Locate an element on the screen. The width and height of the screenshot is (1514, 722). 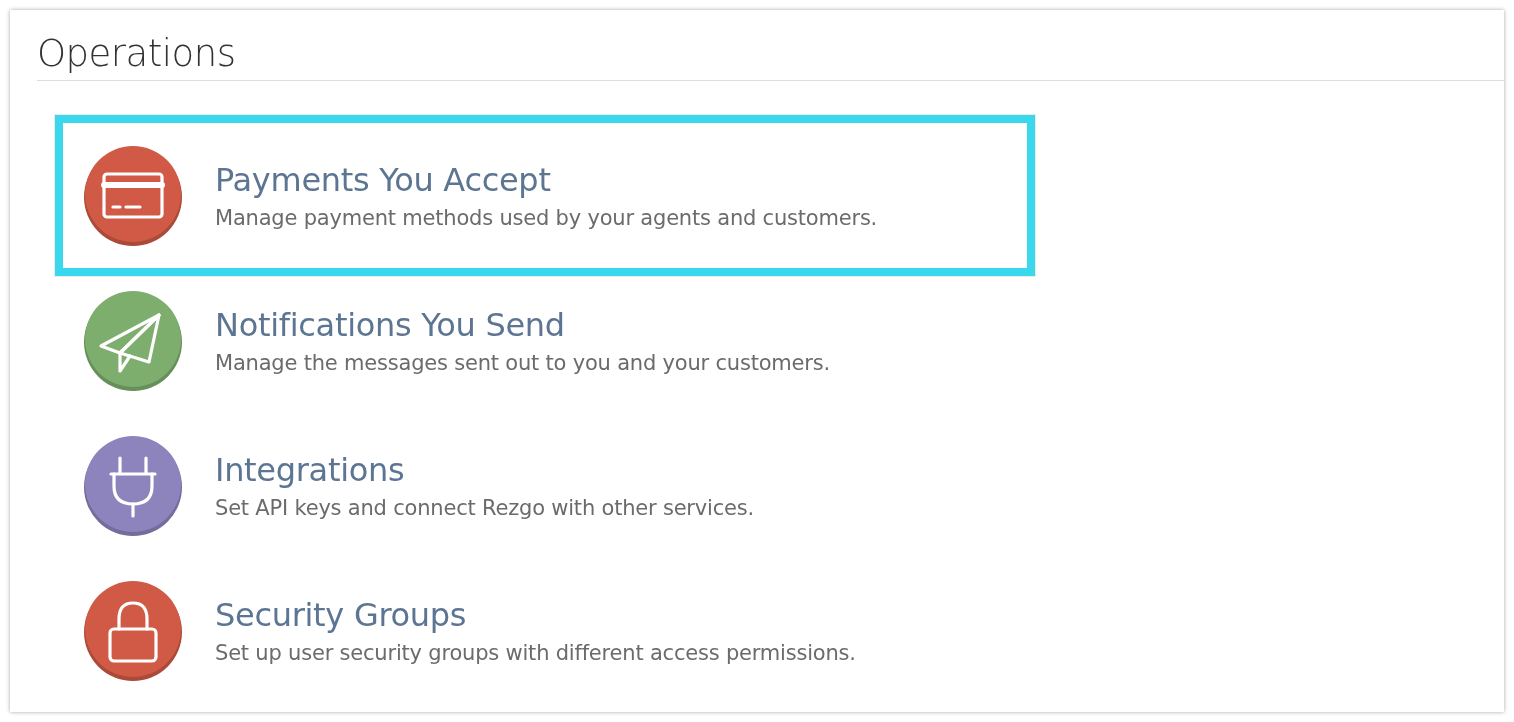
item-title-link: Integrations is located at coordinates (310, 469).